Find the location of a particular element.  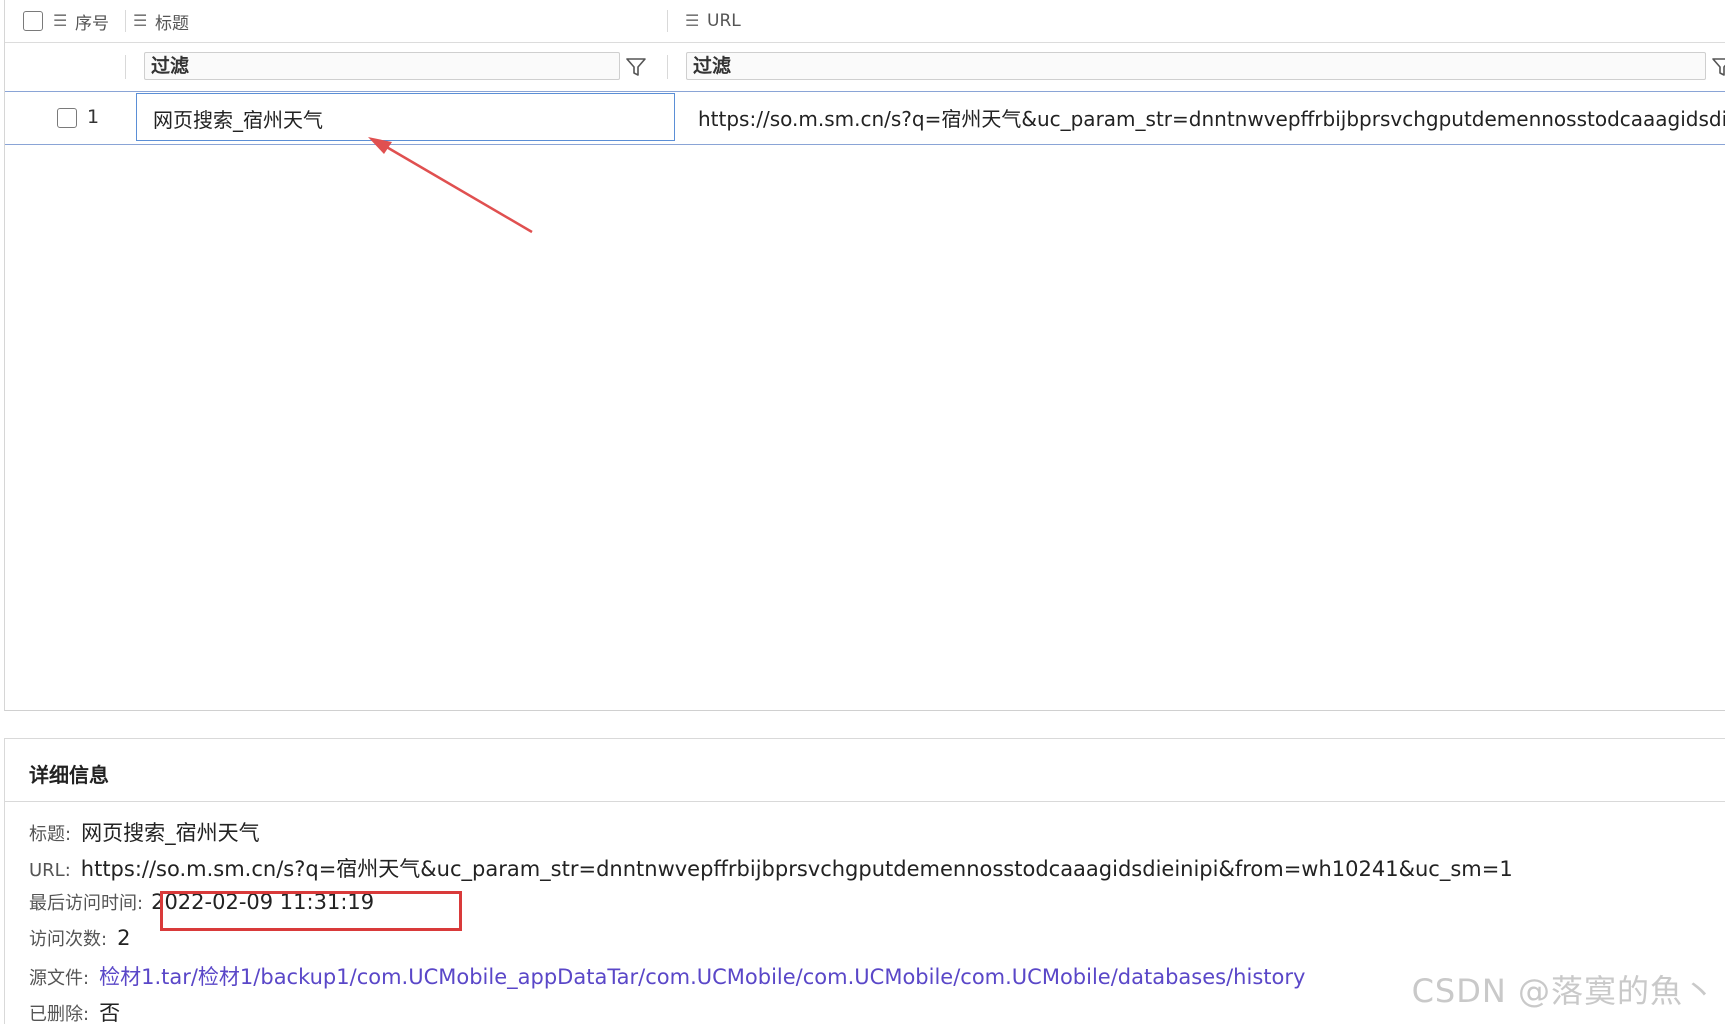

detail-deleted-label: 已删除: is located at coordinates (59, 1014).